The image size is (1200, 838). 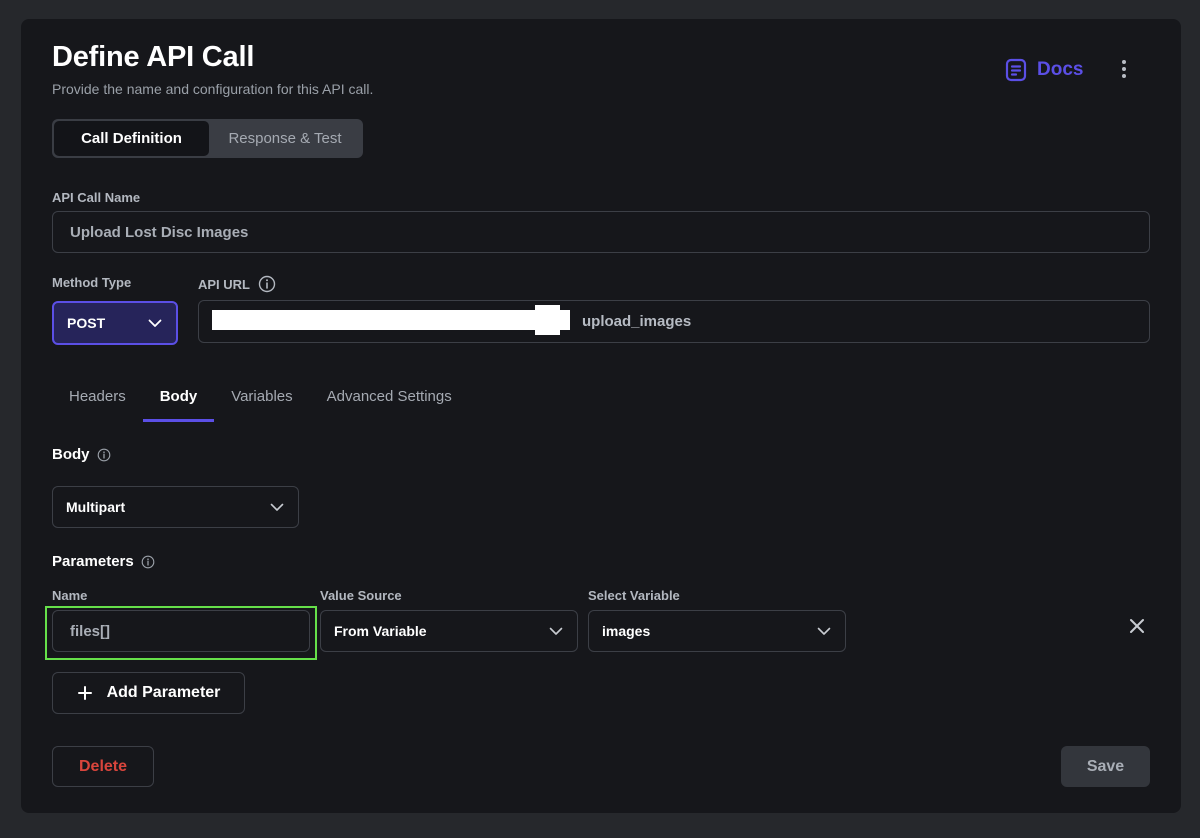 I want to click on column-header-value-source: Value Source, so click(x=361, y=595).